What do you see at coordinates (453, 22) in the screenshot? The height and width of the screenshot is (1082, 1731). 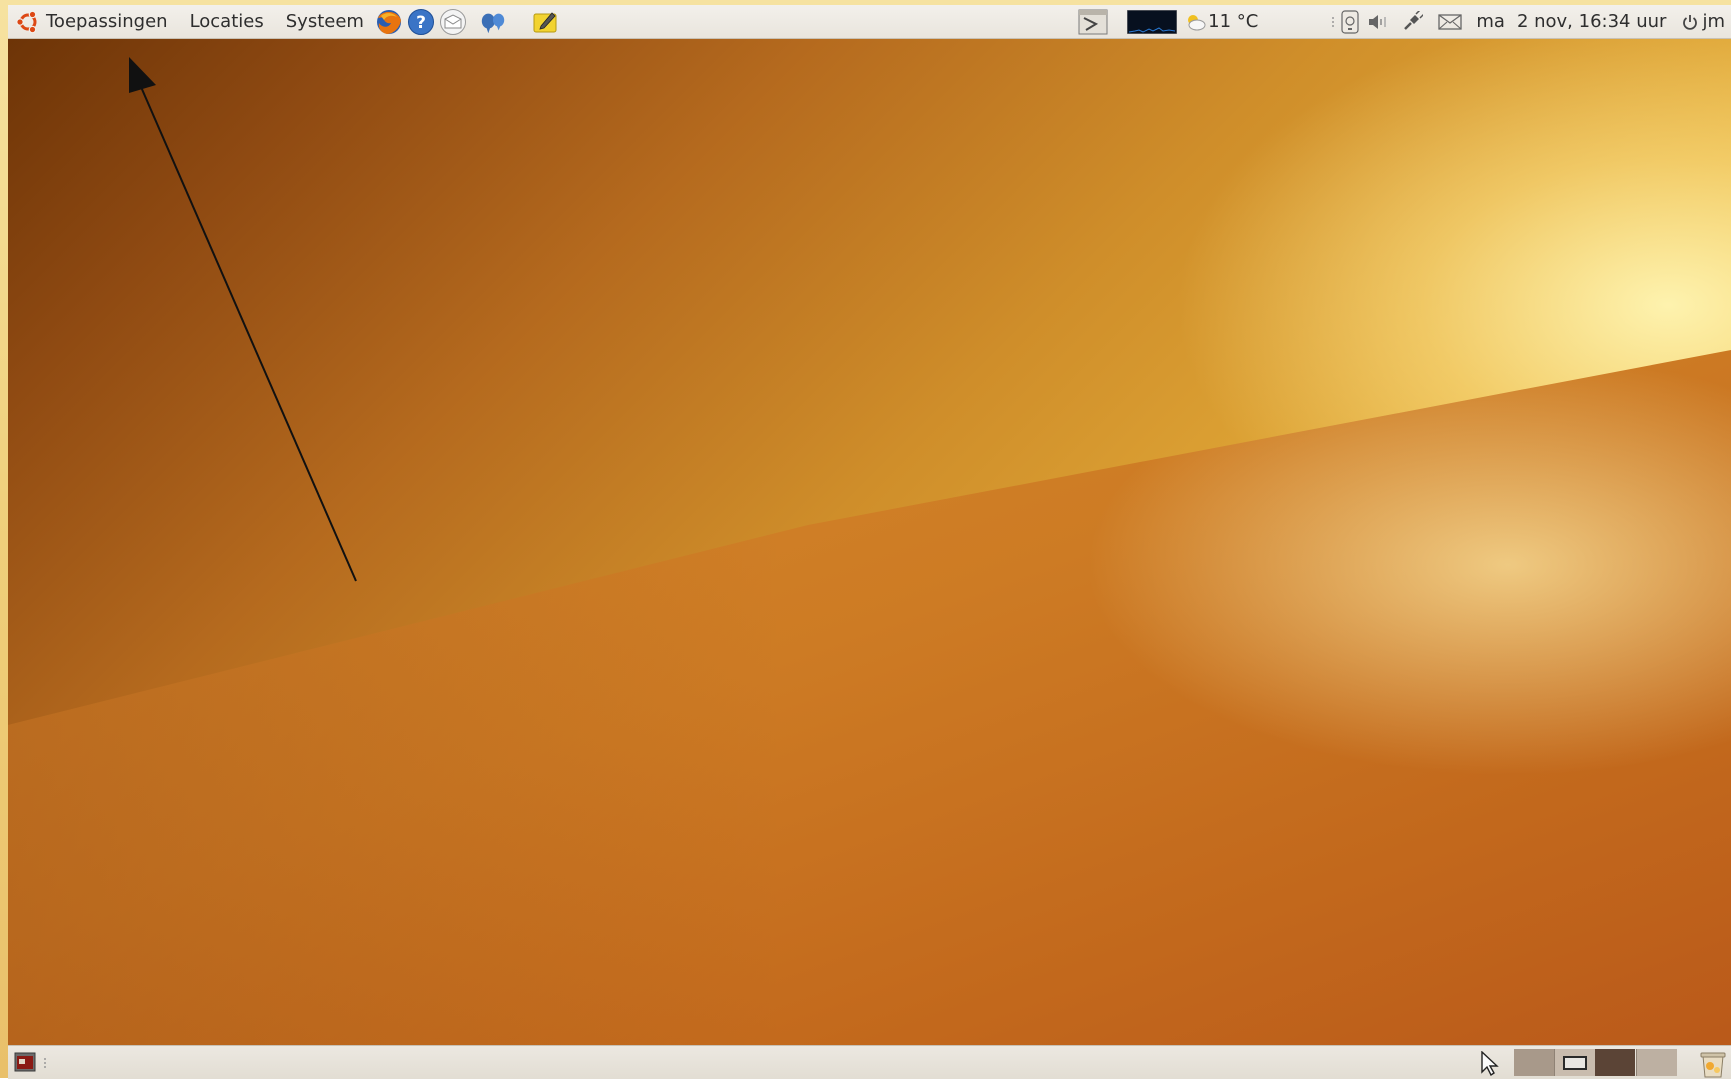 I see `mail-client-icon` at bounding box center [453, 22].